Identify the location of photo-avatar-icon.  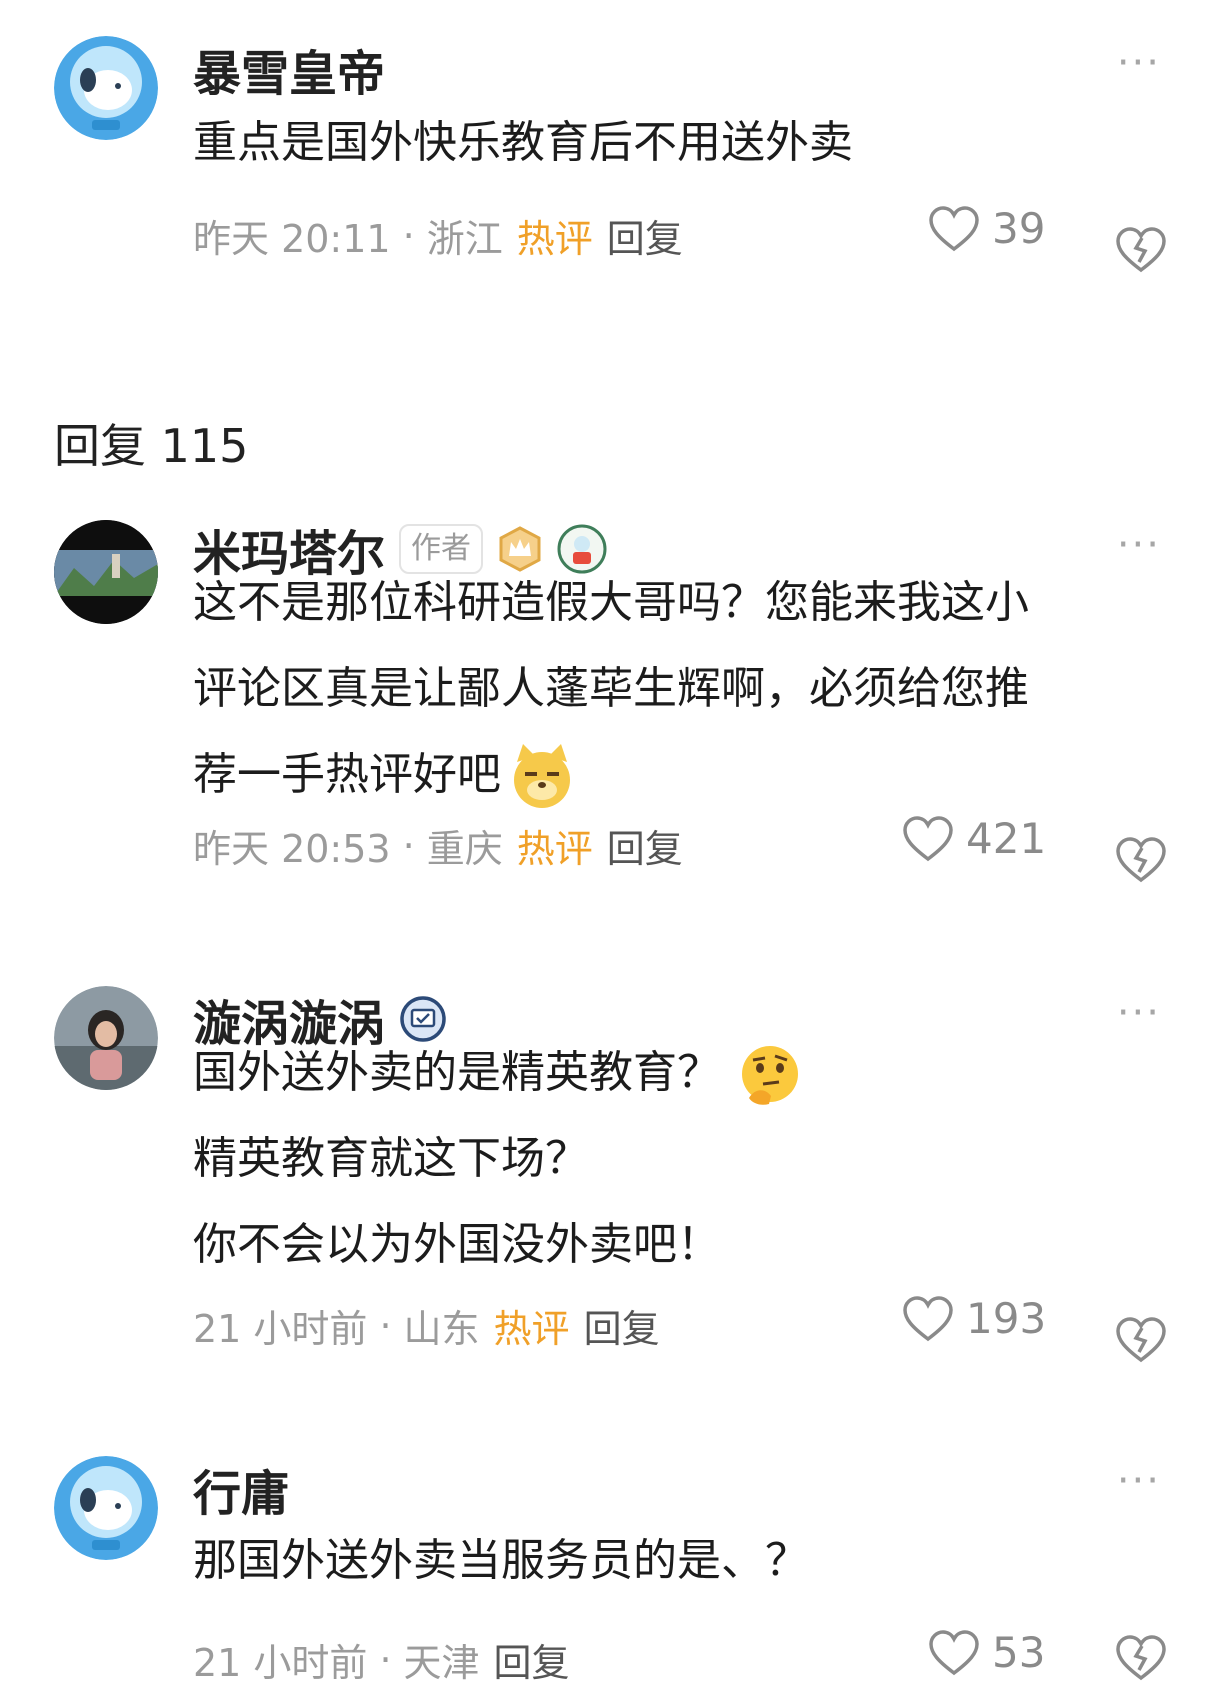
(106, 1038).